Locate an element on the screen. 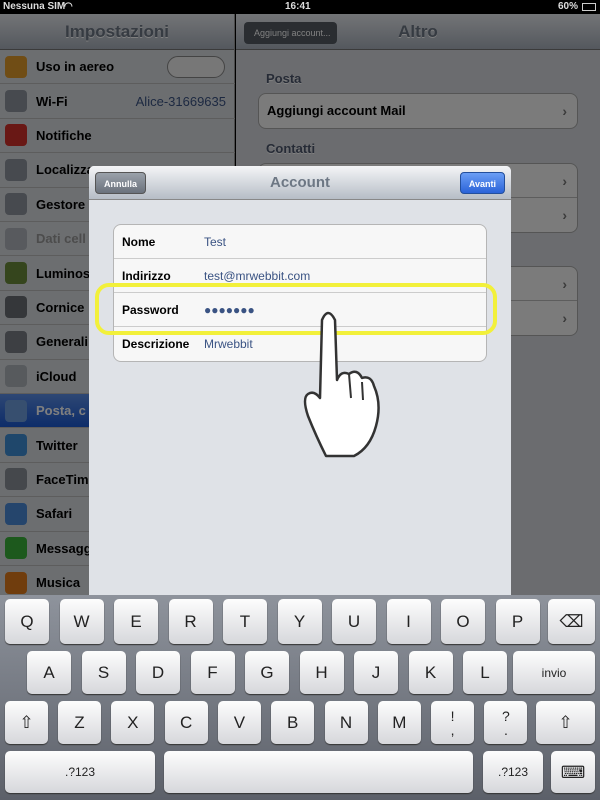 This screenshot has height=800, width=600. space-key is located at coordinates (318, 772).